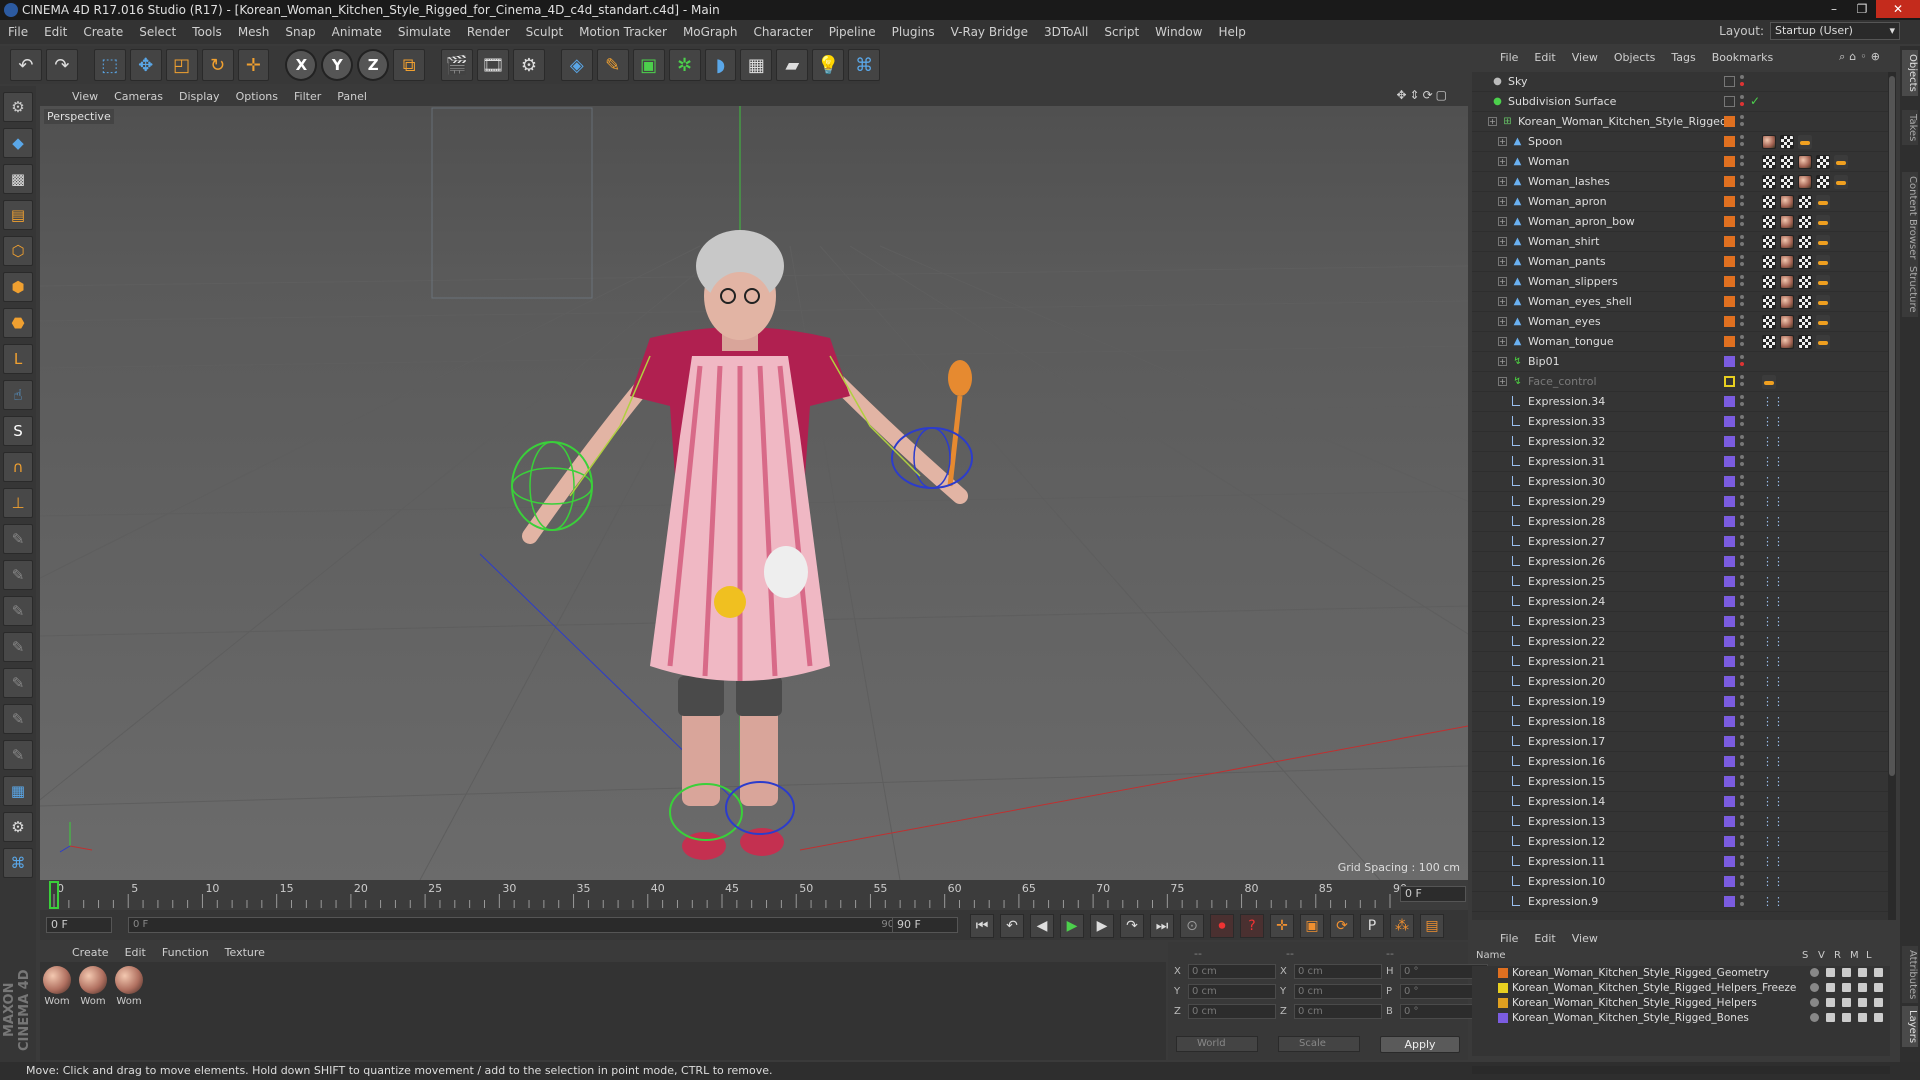 The height and width of the screenshot is (1080, 1920). Describe the element at coordinates (982, 926) in the screenshot. I see `go-to-start-icon: ⏮` at that location.